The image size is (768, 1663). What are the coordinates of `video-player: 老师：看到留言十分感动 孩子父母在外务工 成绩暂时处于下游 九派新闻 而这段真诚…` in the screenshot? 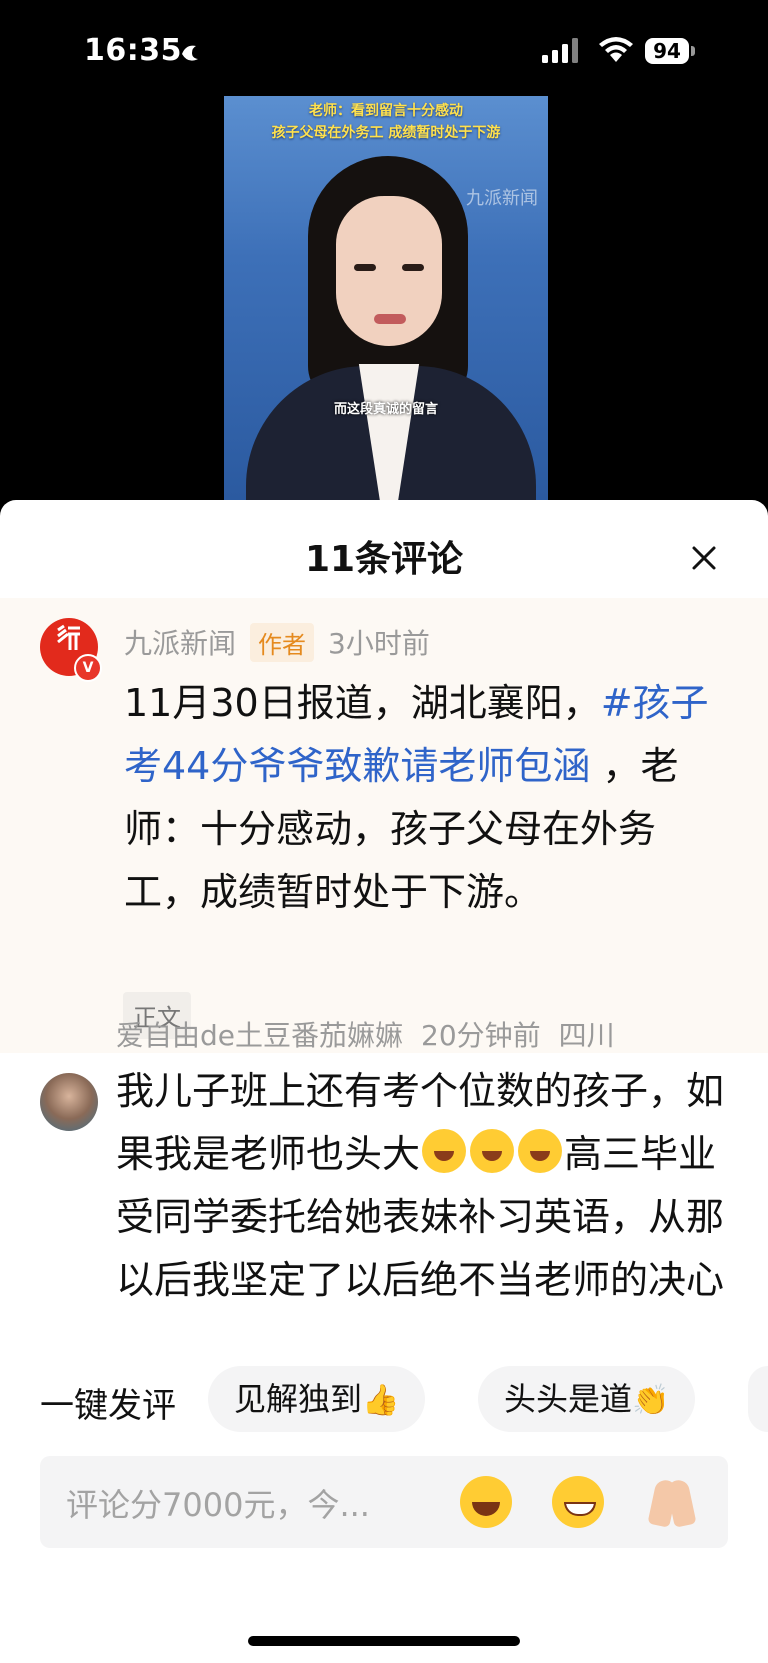 It's located at (386, 298).